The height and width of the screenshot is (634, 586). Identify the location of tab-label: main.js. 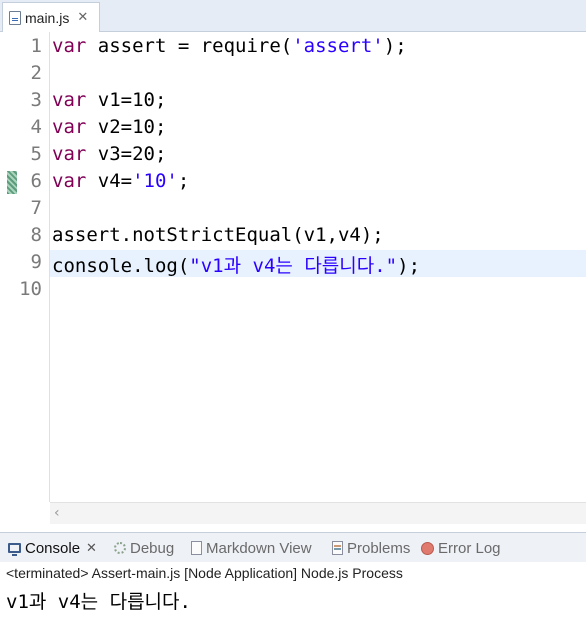
(47, 17).